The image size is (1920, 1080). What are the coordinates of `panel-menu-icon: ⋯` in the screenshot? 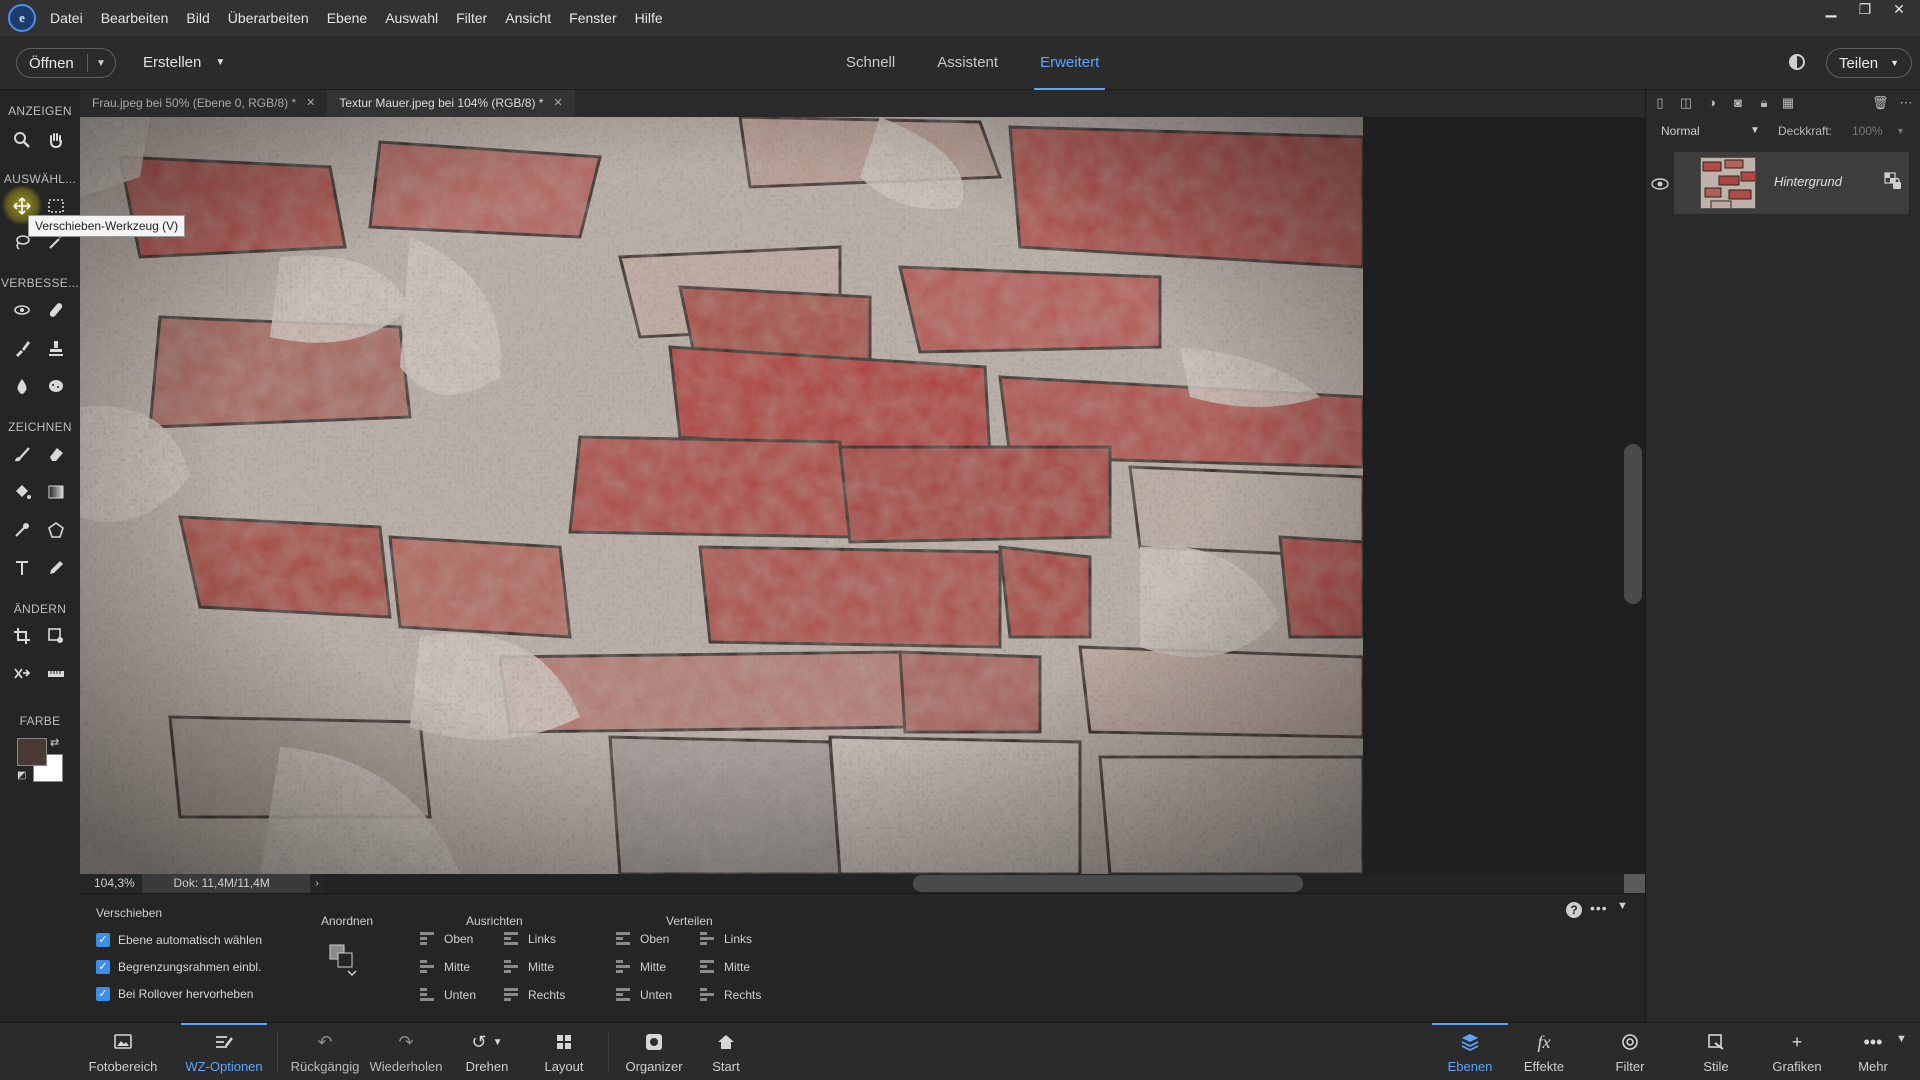 It's located at (1906, 103).